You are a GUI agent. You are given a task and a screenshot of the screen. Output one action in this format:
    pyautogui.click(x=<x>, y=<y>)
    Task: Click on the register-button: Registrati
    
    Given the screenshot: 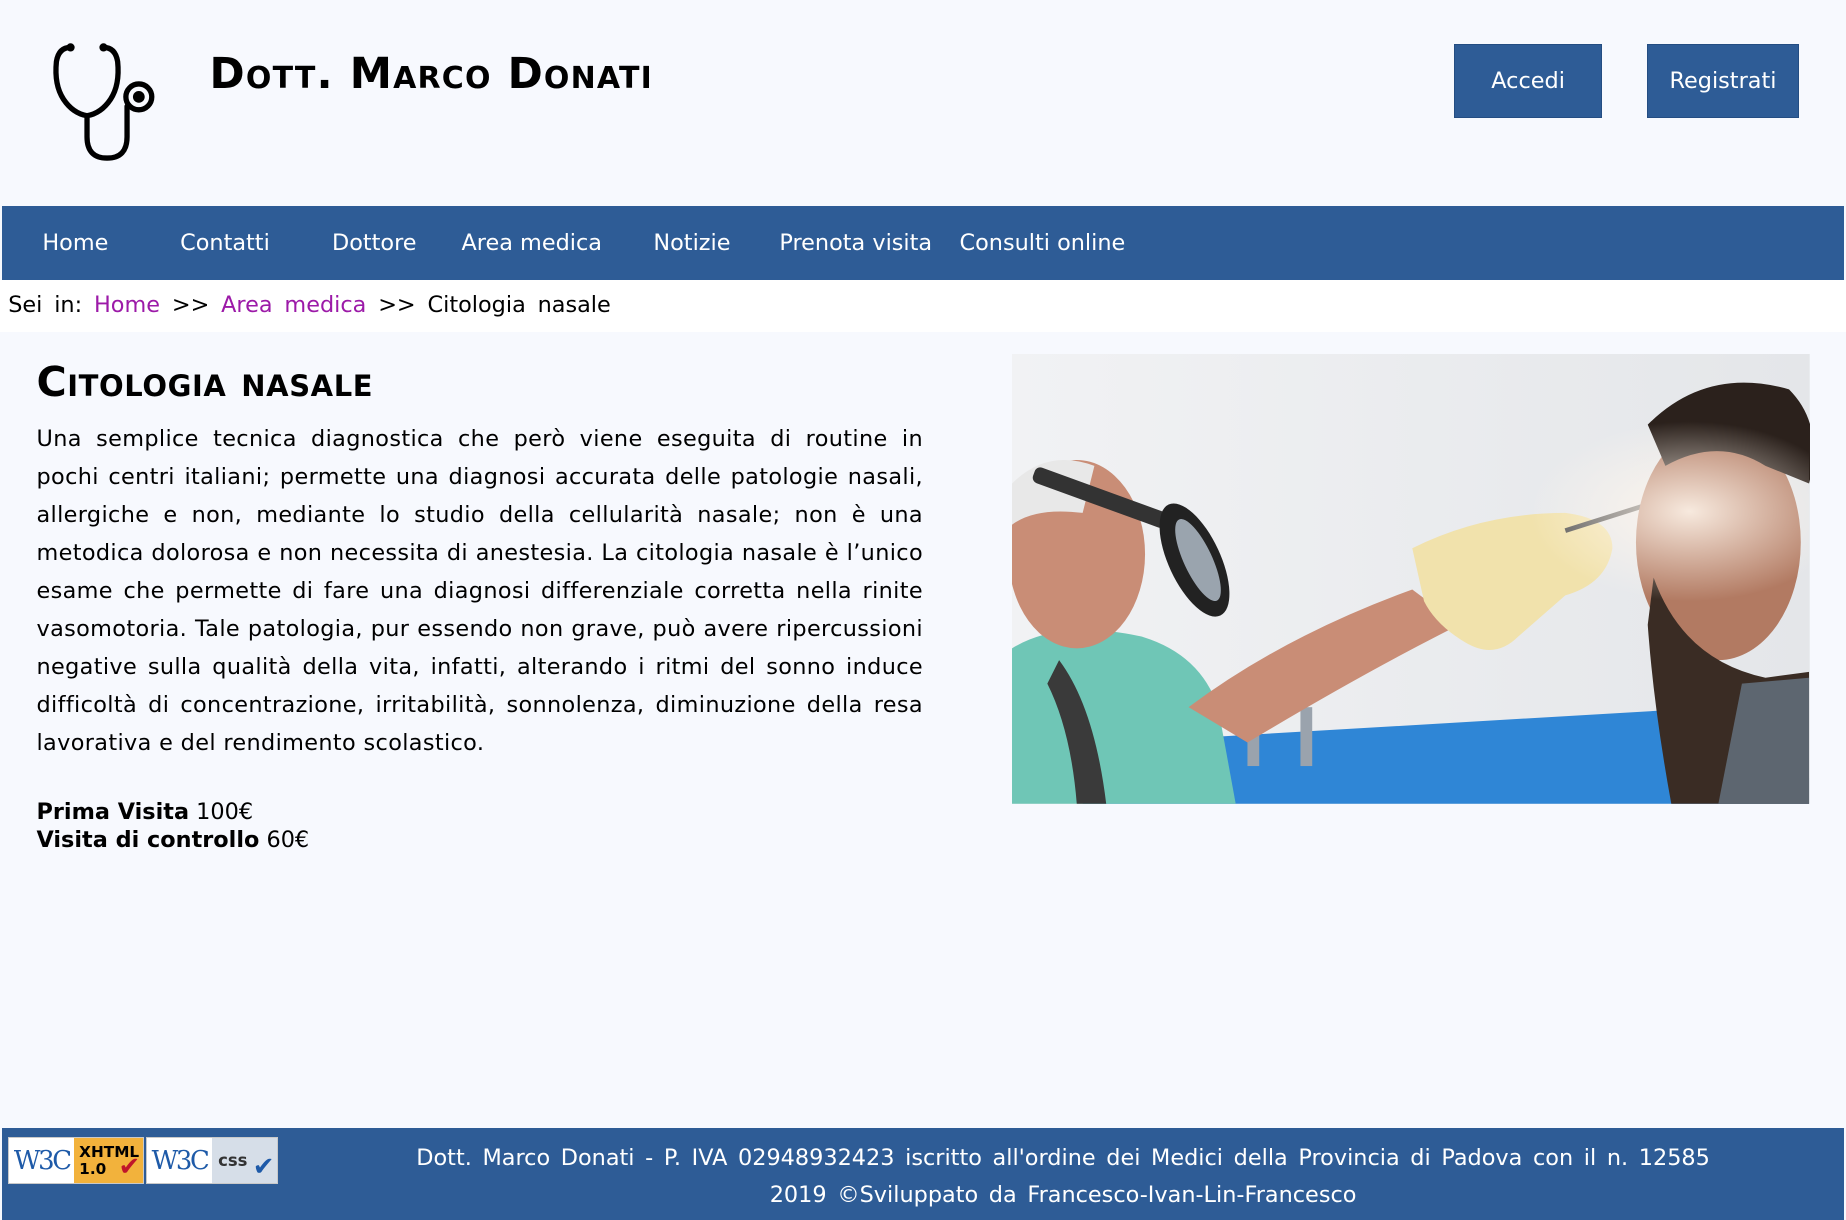 What is the action you would take?
    pyautogui.click(x=1723, y=80)
    